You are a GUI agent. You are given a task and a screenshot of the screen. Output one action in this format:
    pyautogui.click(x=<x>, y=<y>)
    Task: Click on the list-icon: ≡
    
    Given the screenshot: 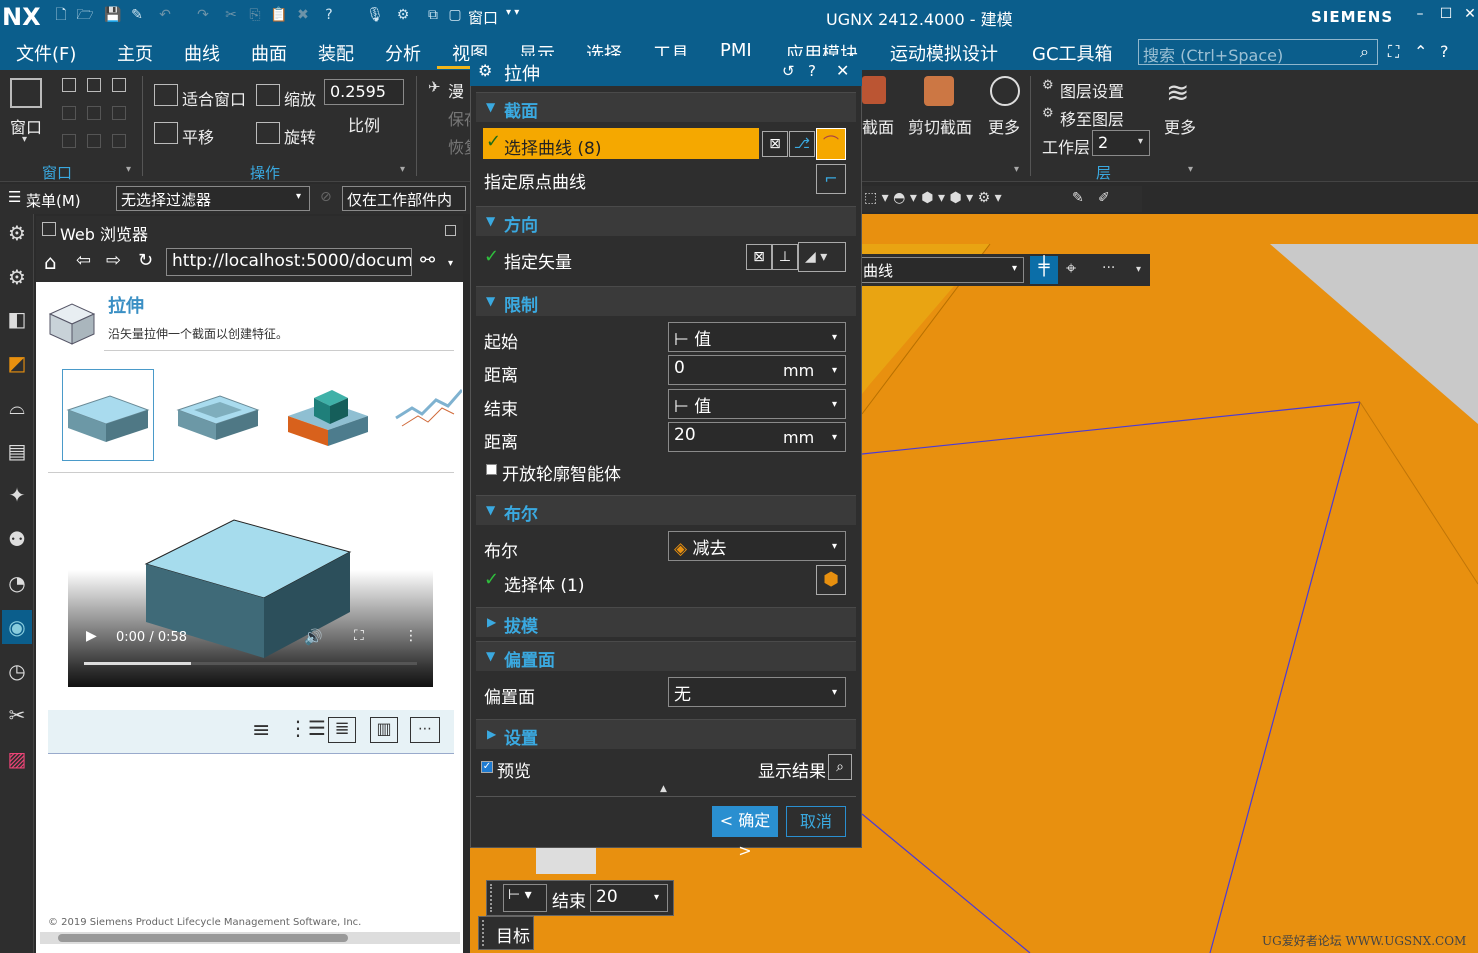 What is the action you would take?
    pyautogui.click(x=261, y=730)
    